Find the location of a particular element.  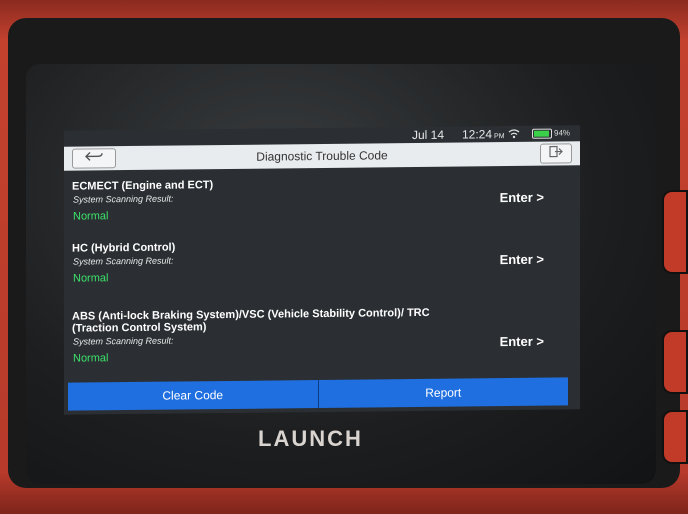

clear-code-button: Clear Code is located at coordinates (193, 395).